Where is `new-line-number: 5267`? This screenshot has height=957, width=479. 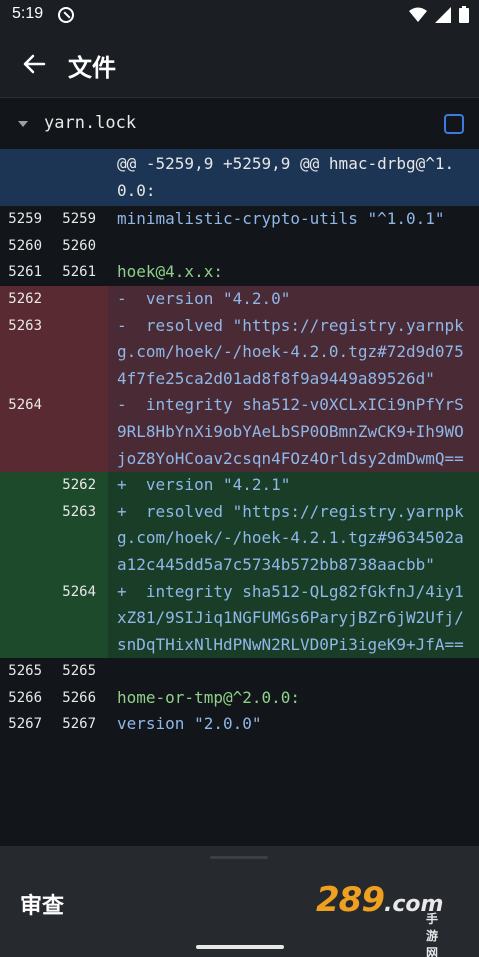
new-line-number: 5267 is located at coordinates (79, 724).